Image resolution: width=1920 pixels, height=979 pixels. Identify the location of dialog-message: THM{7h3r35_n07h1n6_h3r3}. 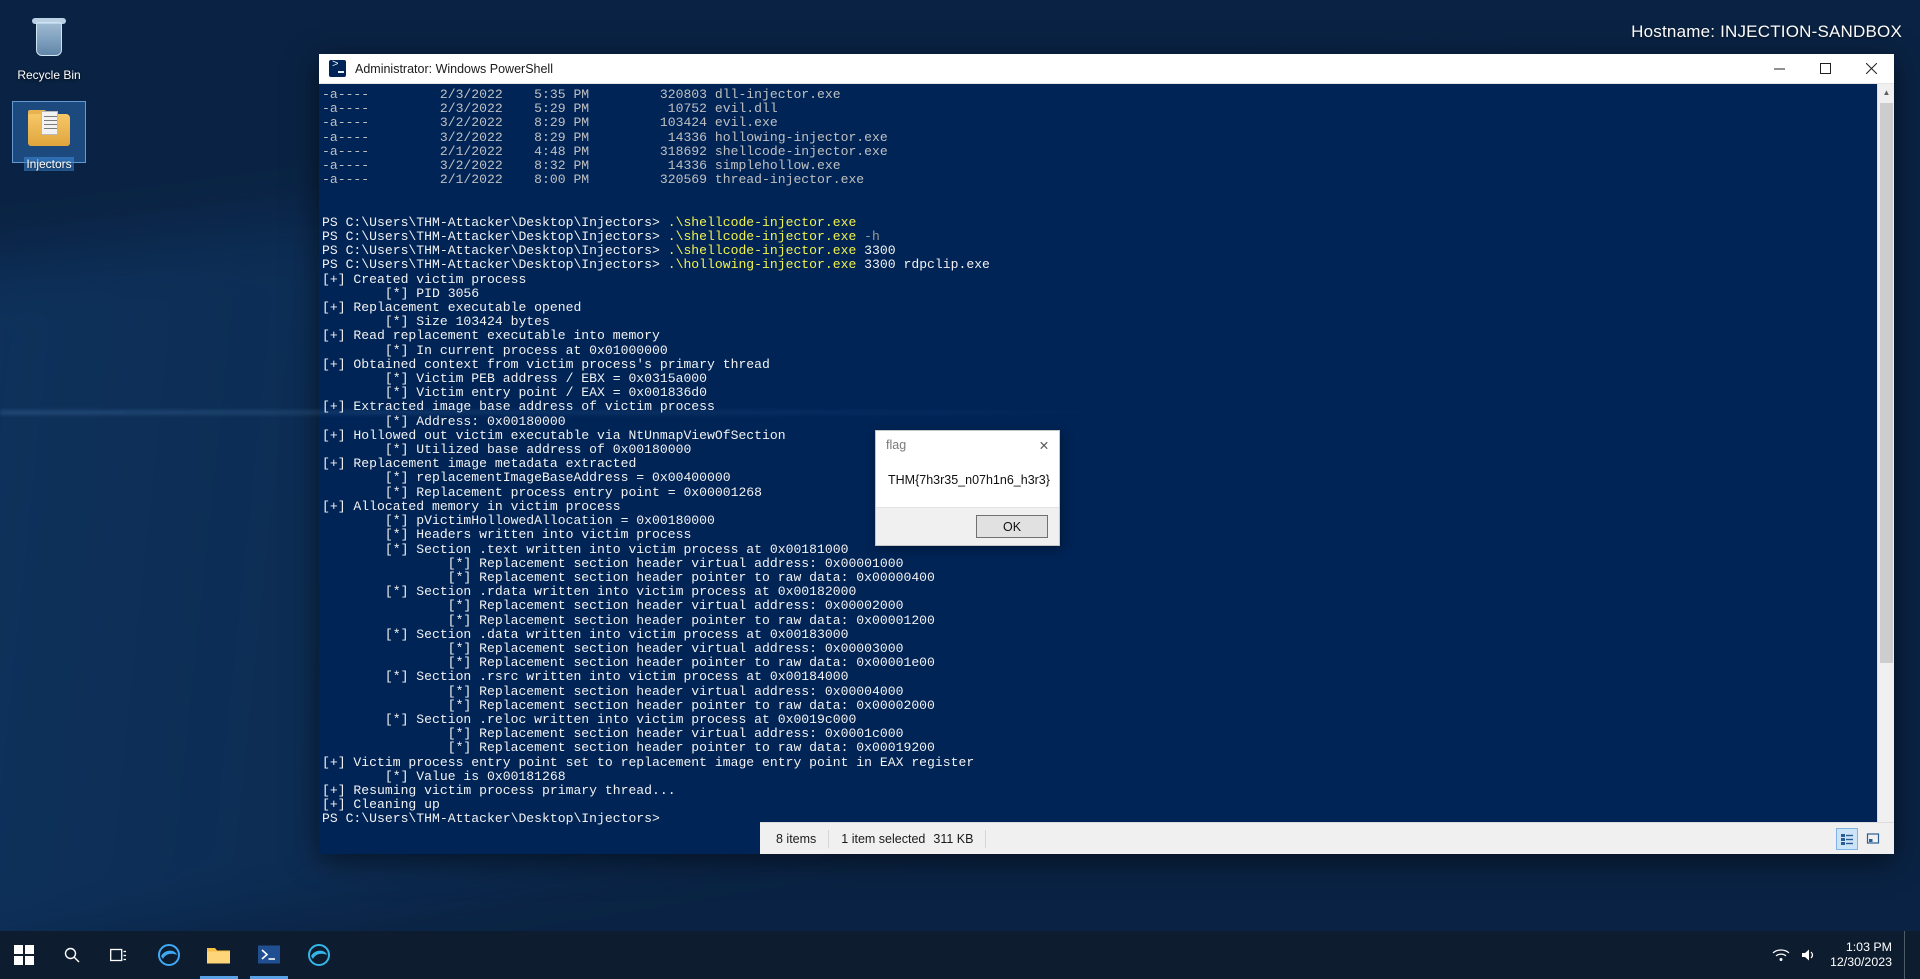
(967, 483).